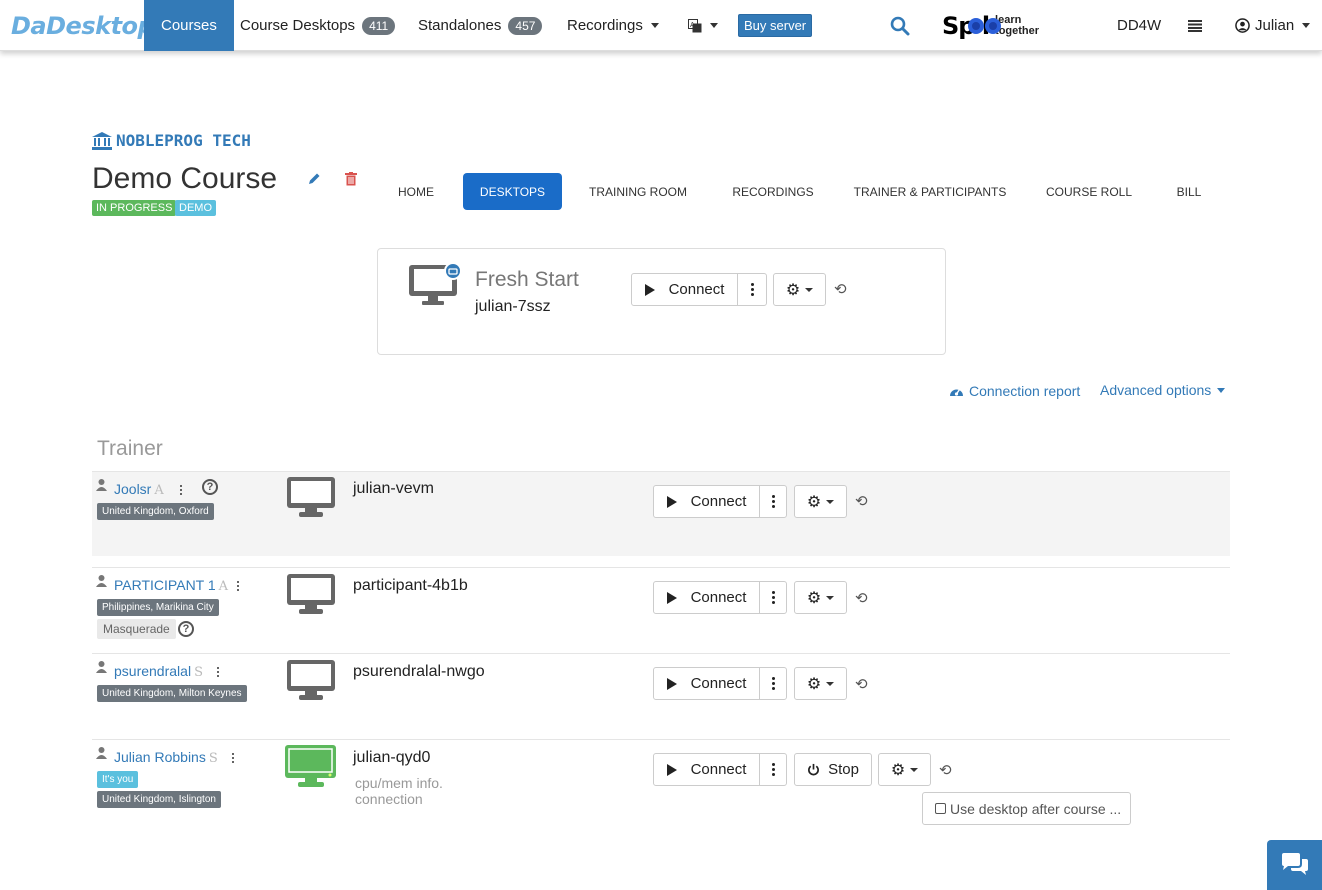  What do you see at coordinates (940, 808) in the screenshot?
I see `checkbox` at bounding box center [940, 808].